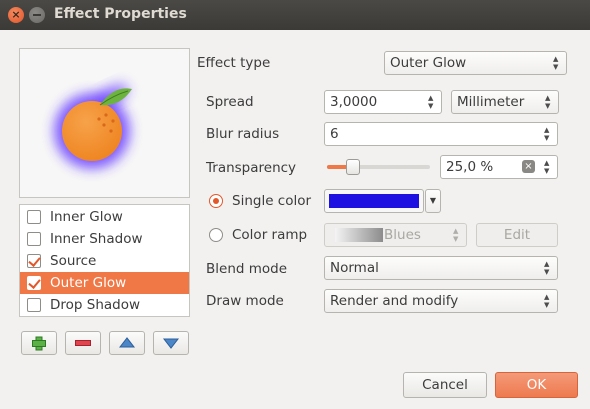 The height and width of the screenshot is (409, 590). I want to click on chevron-down-icon: ▼, so click(433, 200).